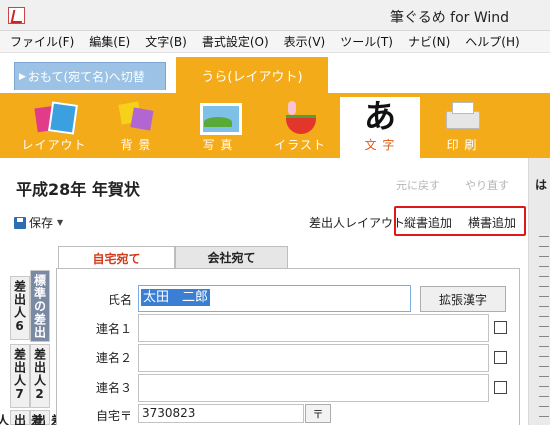  I want to click on add-vertical-button: 縦書追加, so click(428, 222).